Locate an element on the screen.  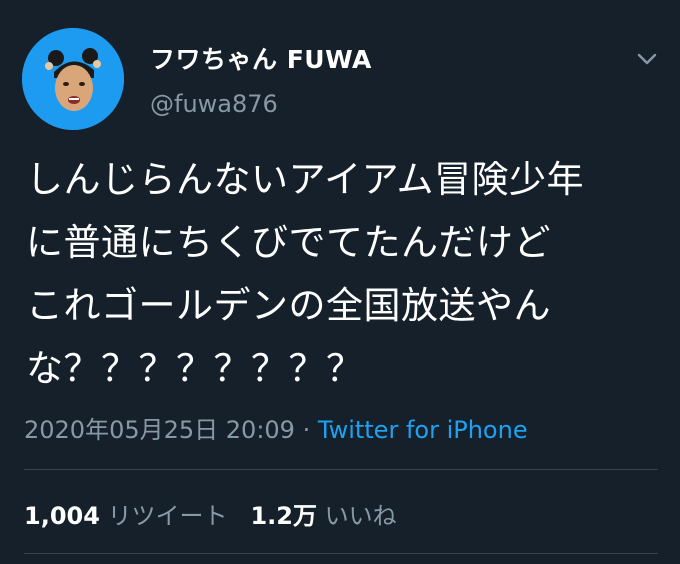
tweet-text-line: に普通にちくびでてたんだけど is located at coordinates (288, 242).